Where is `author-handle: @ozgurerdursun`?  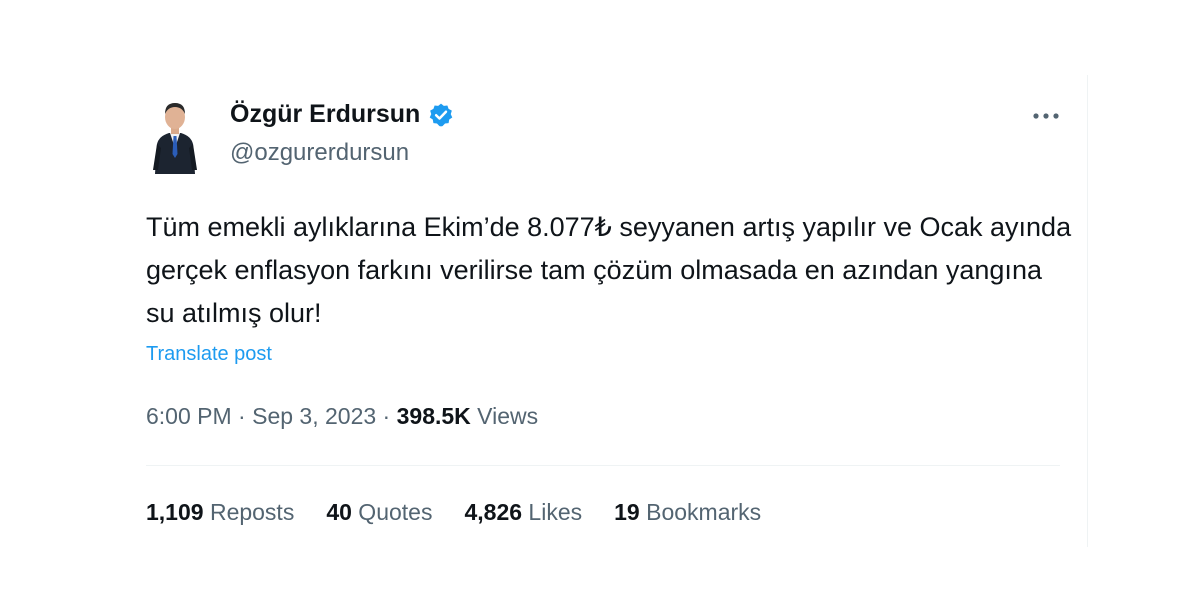
author-handle: @ozgurerdursun is located at coordinates (319, 153).